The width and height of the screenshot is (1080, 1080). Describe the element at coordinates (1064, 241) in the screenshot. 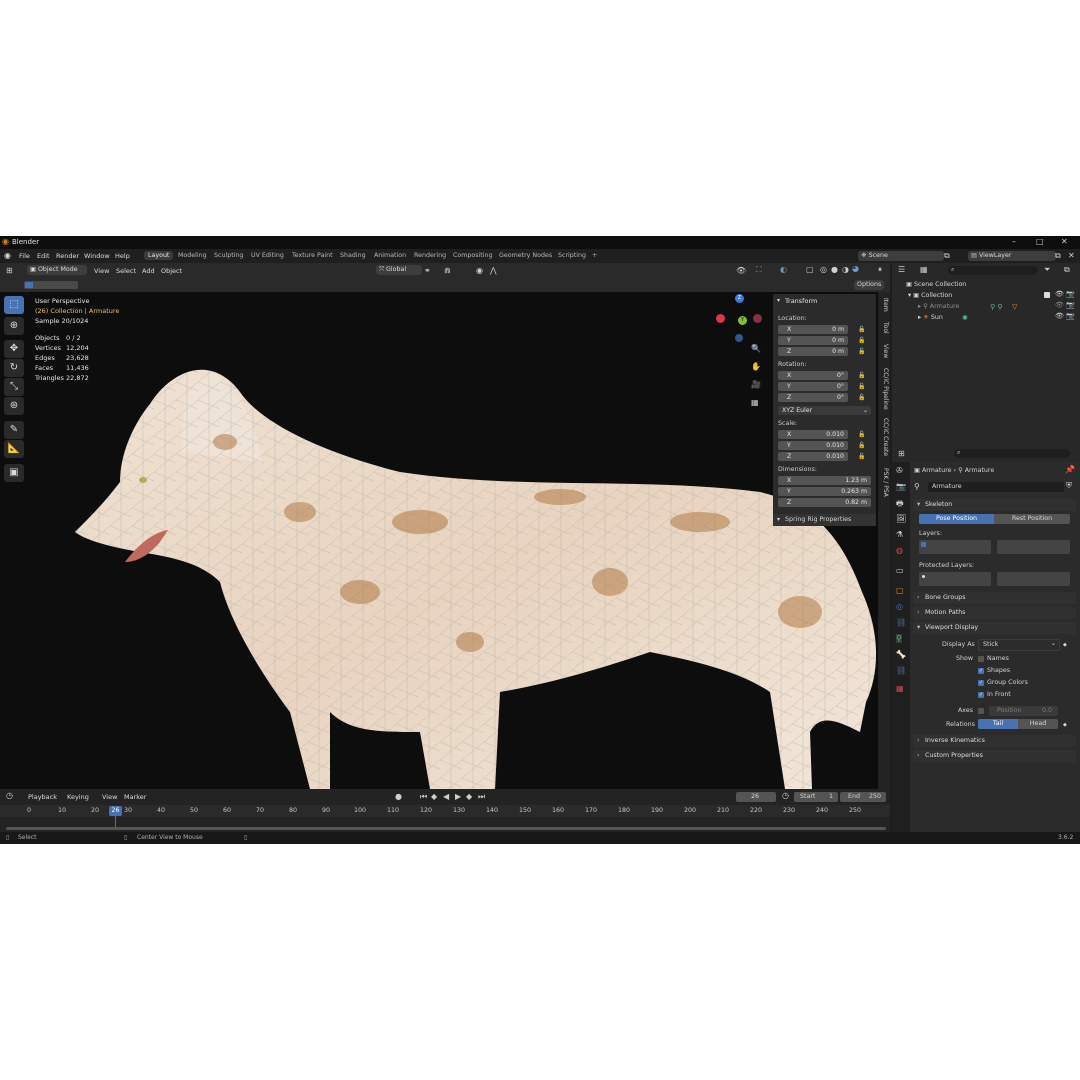

I see `close-icon: ✕` at that location.